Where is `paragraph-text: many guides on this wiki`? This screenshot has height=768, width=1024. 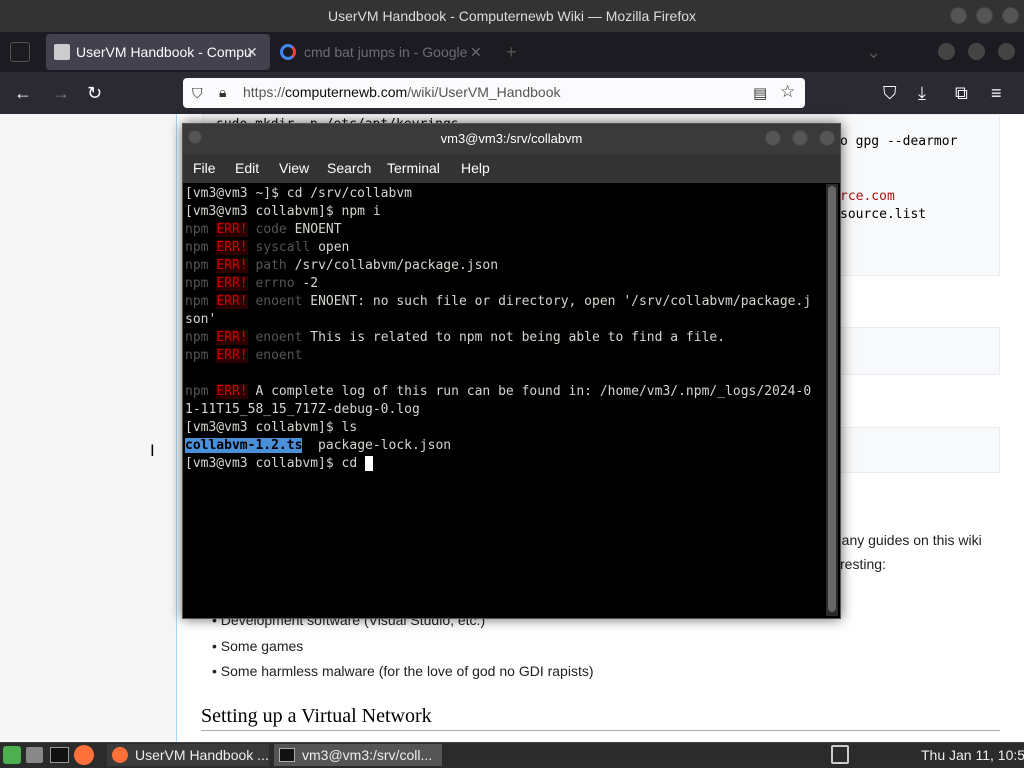 paragraph-text: many guides on this wiki is located at coordinates (906, 540).